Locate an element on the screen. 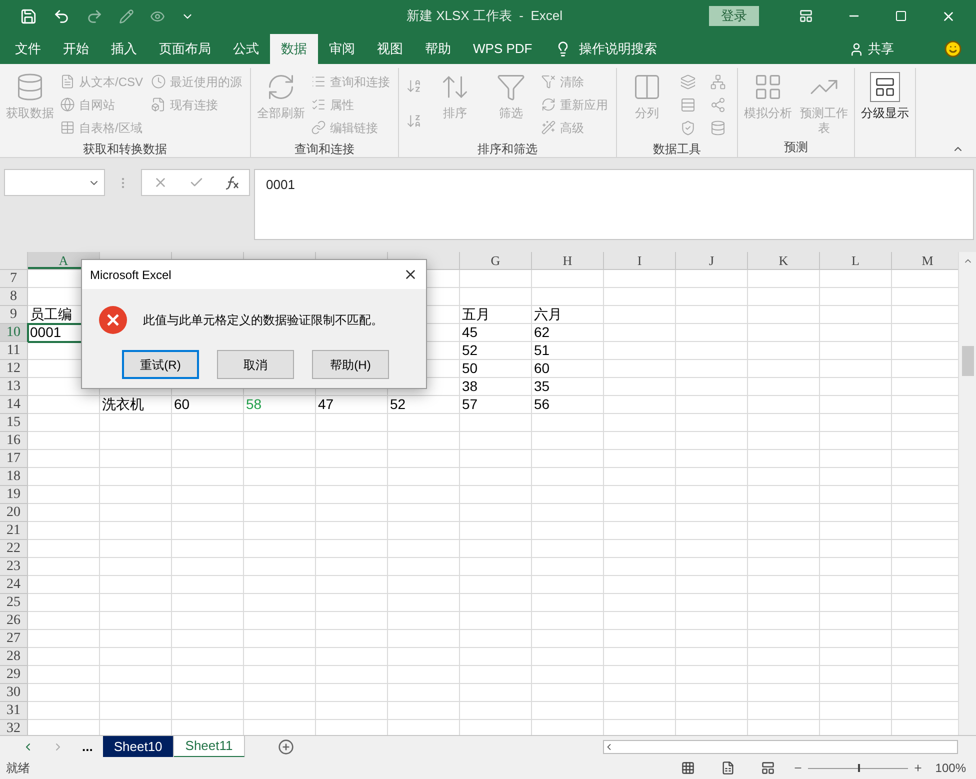  row-header: 9 is located at coordinates (14, 315).